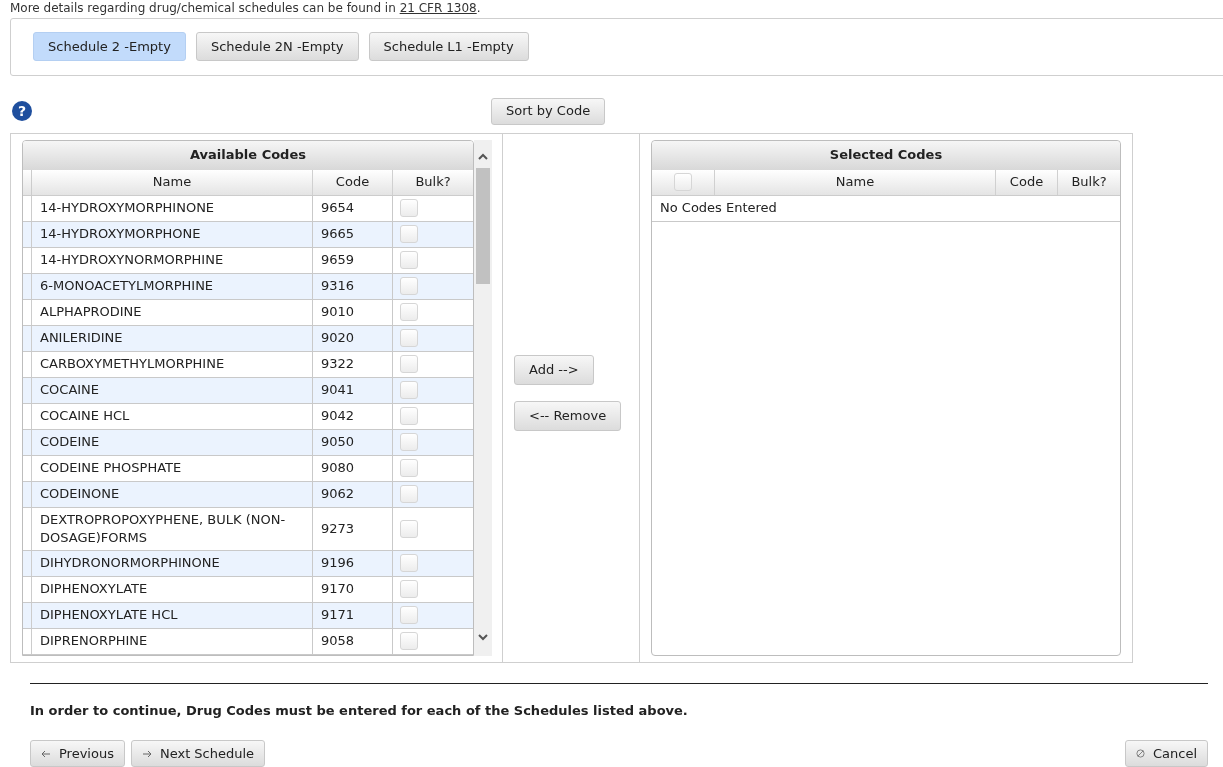 This screenshot has height=767, width=1223. What do you see at coordinates (353, 286) in the screenshot?
I see `table-cell: 9316` at bounding box center [353, 286].